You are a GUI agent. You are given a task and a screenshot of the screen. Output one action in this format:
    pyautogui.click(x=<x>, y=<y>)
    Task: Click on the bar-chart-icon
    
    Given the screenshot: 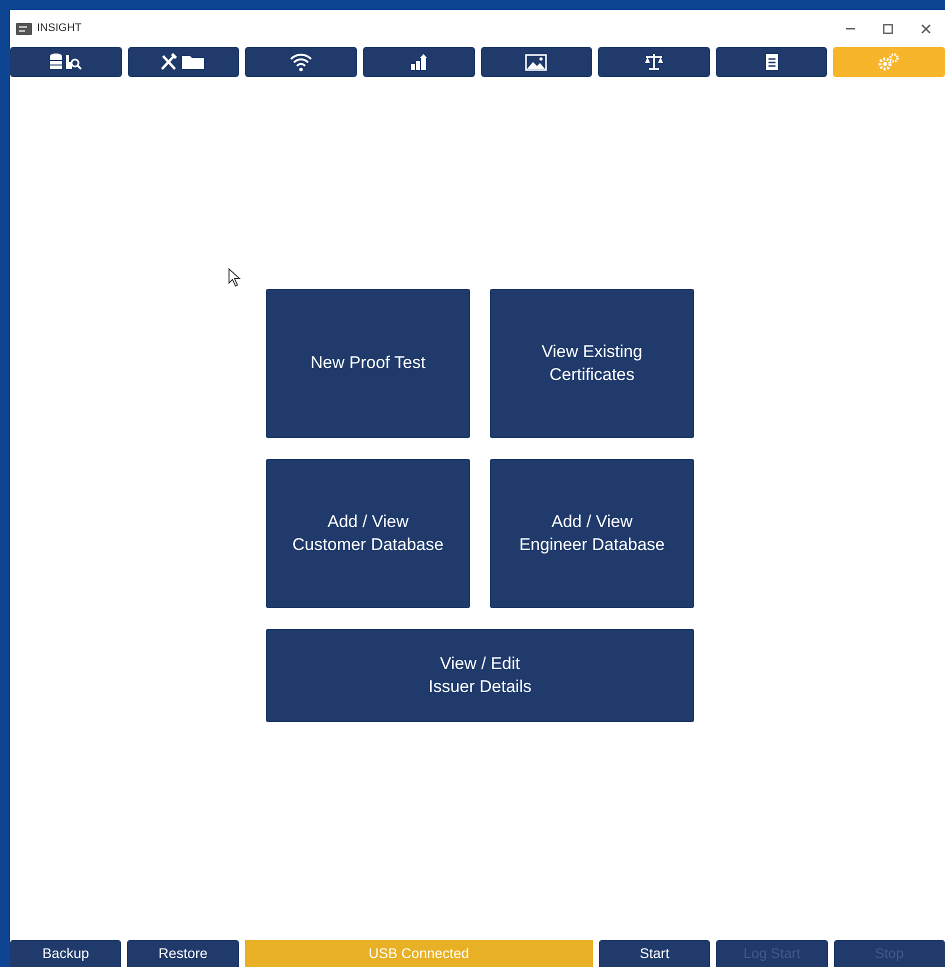 What is the action you would take?
    pyautogui.click(x=419, y=62)
    